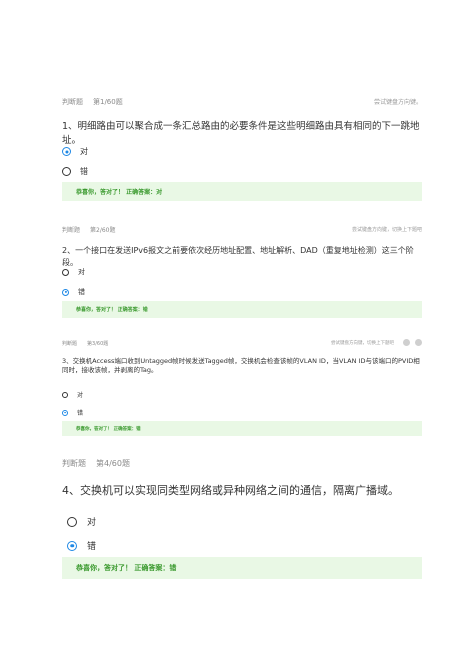 Image resolution: width=474 pixels, height=670 pixels. Describe the element at coordinates (412, 342) in the screenshot. I see `question-nav` at that location.